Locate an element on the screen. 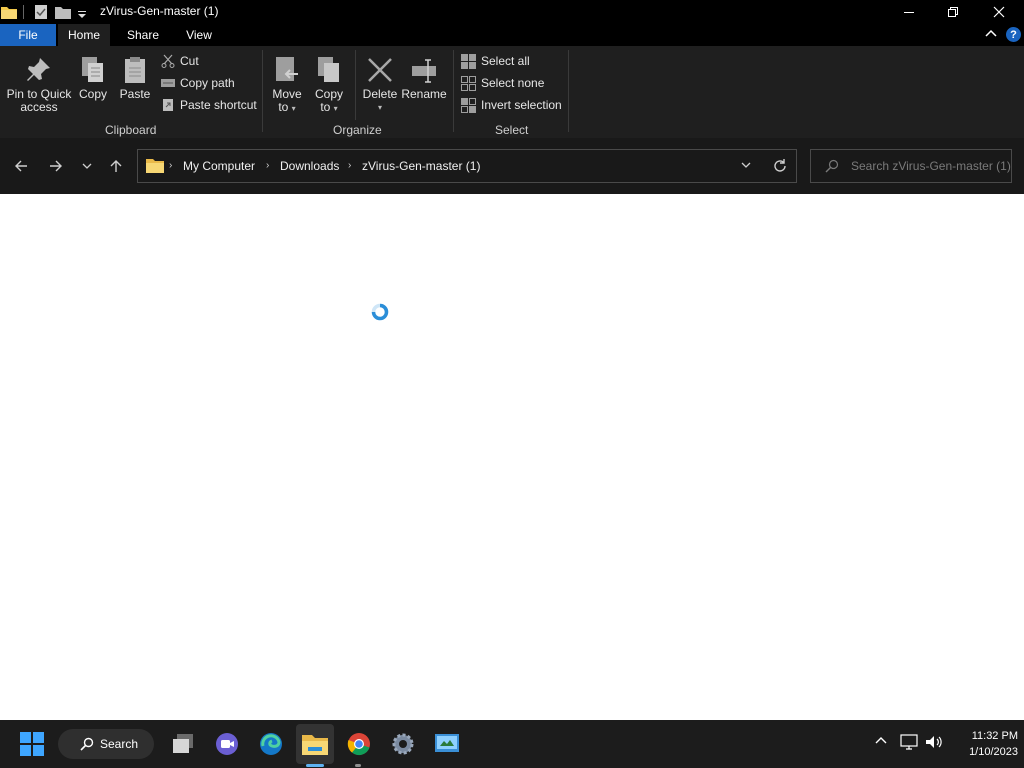  properties-icon is located at coordinates (41, 14).